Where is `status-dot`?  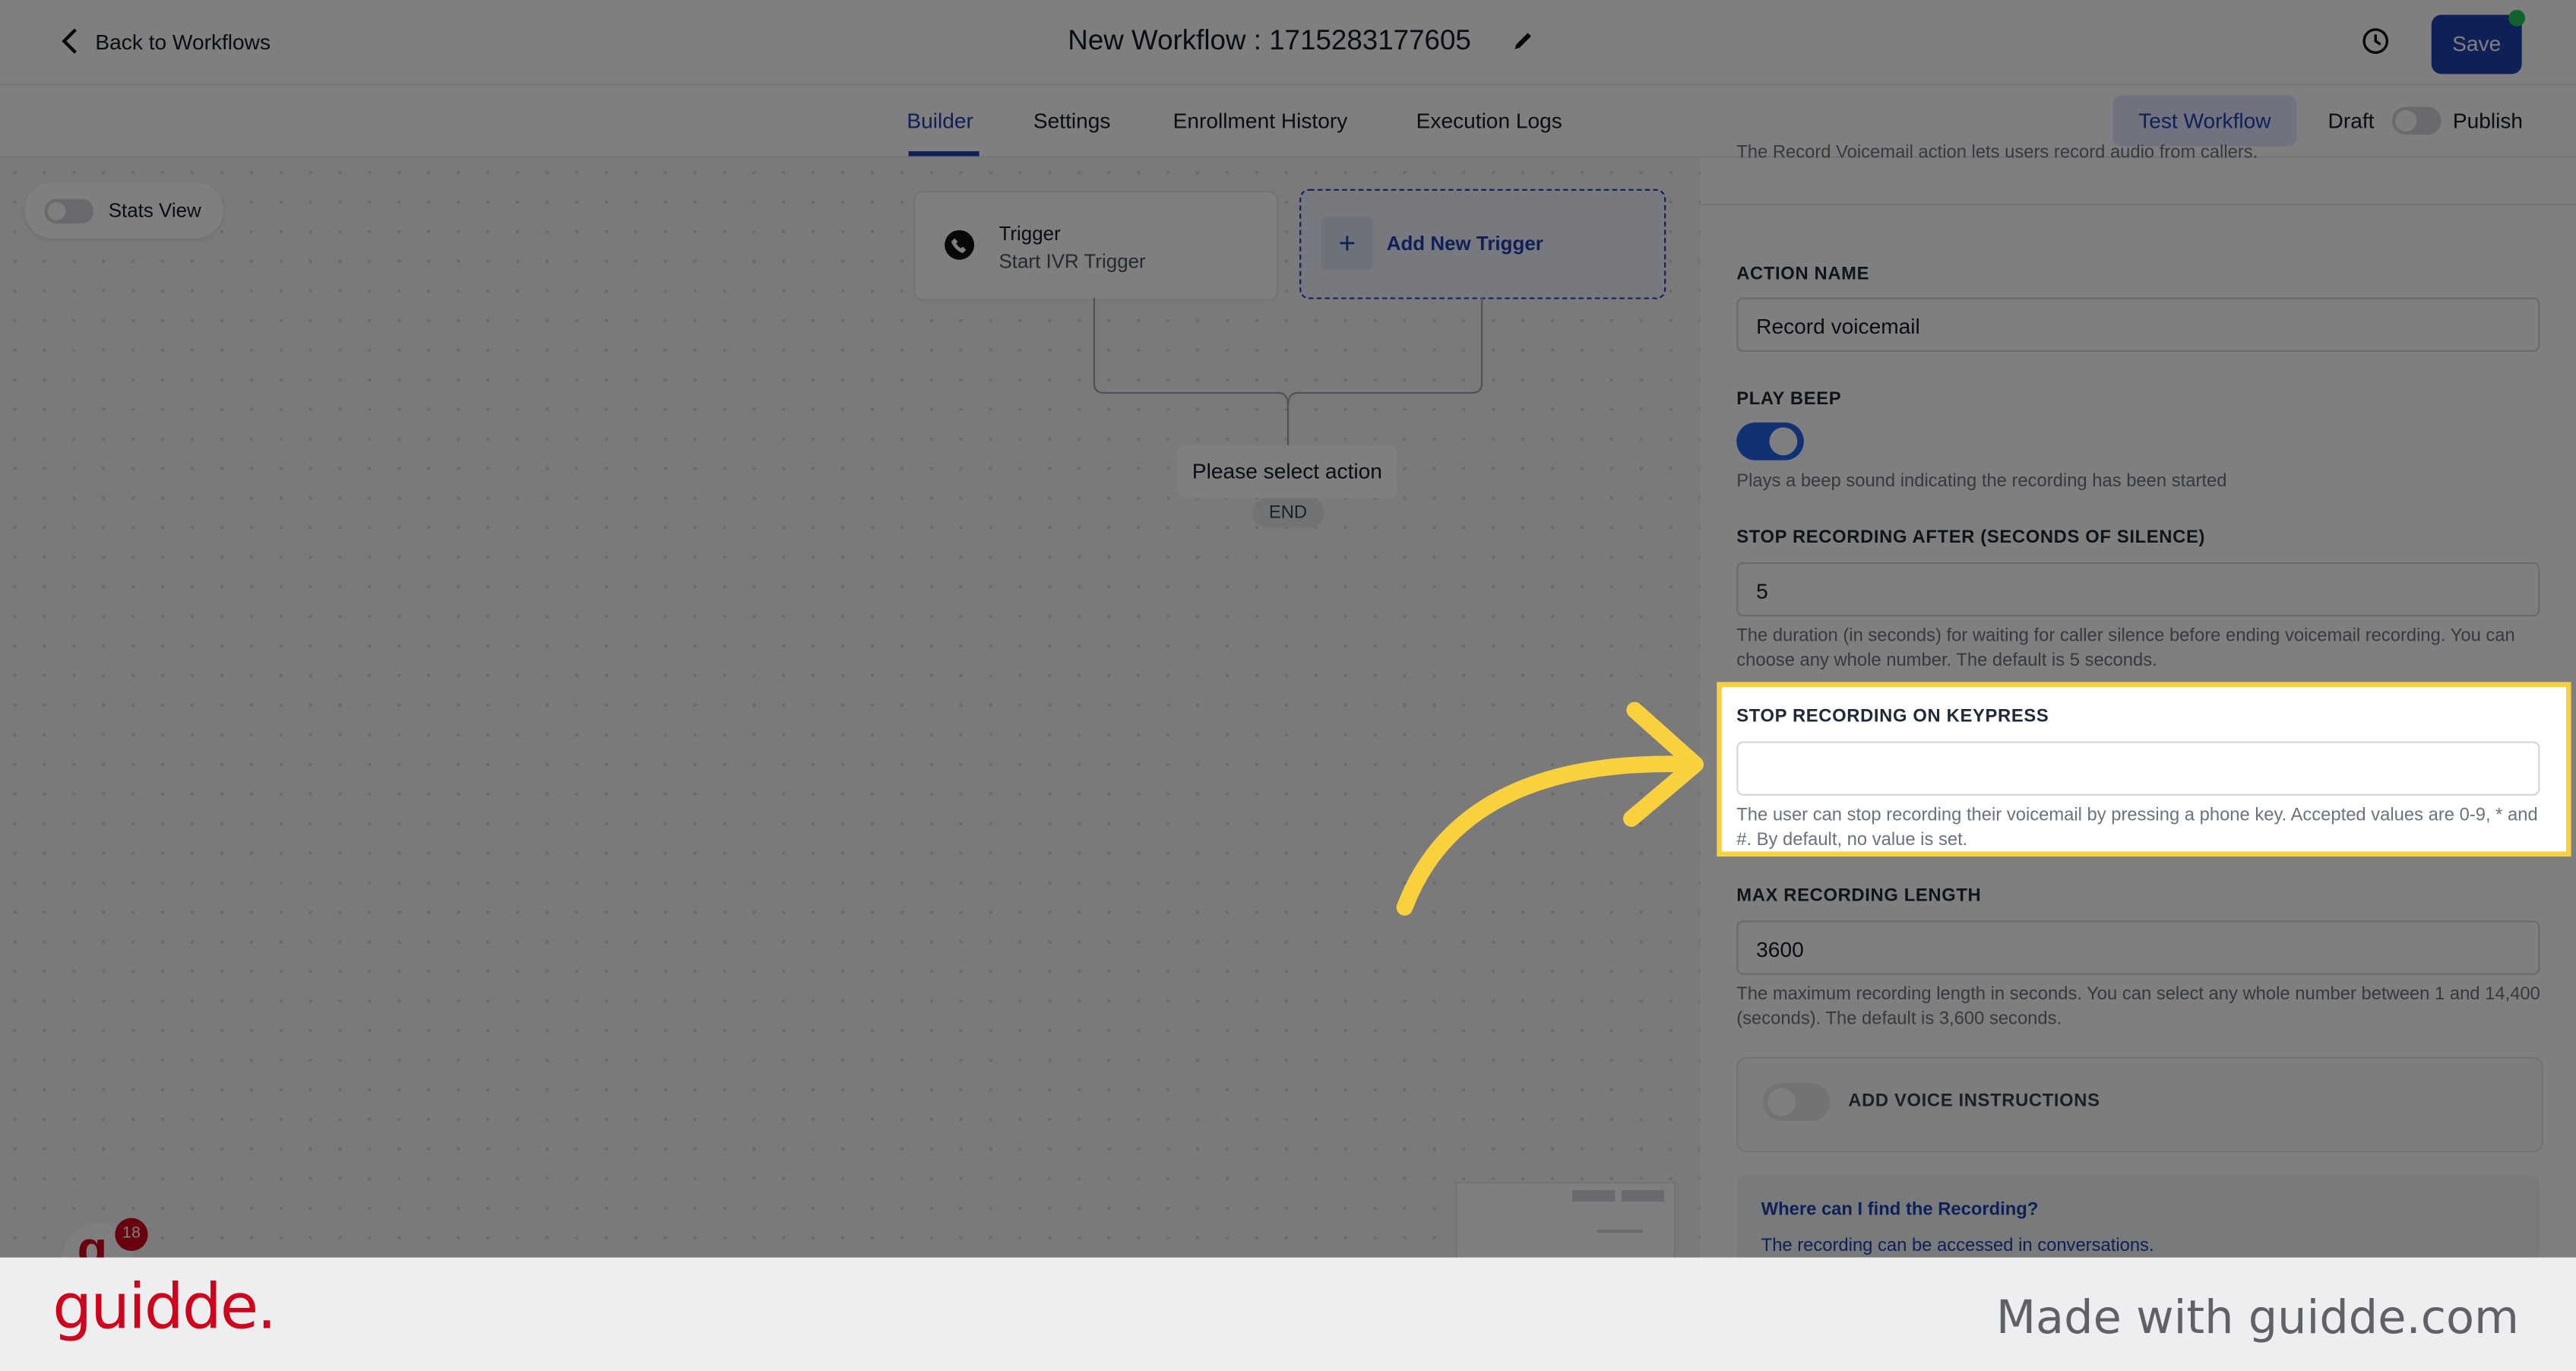
status-dot is located at coordinates (2516, 18).